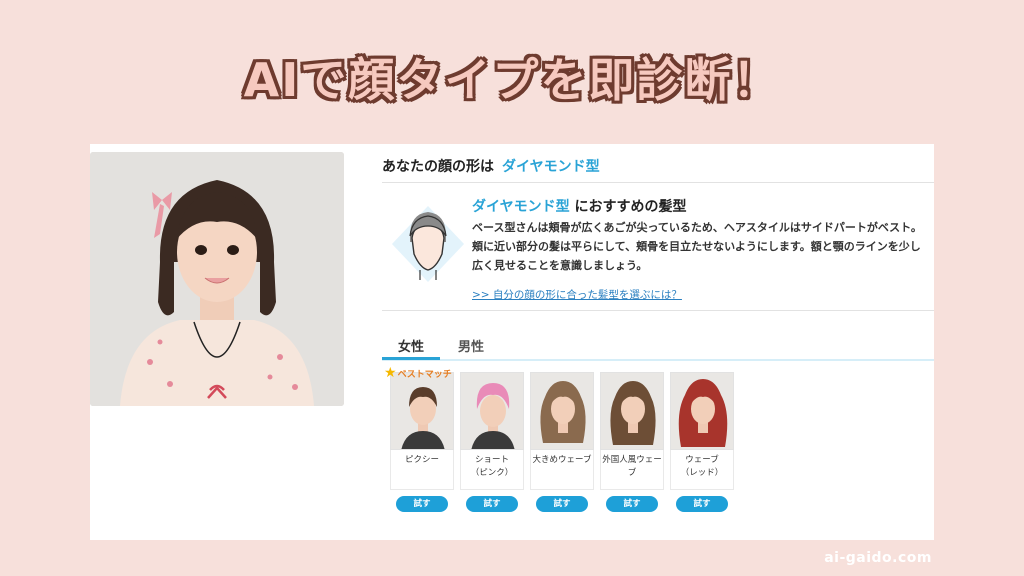 The height and width of the screenshot is (576, 1024). Describe the element at coordinates (551, 167) in the screenshot. I see `face-type-value: ダイヤモンド型` at that location.